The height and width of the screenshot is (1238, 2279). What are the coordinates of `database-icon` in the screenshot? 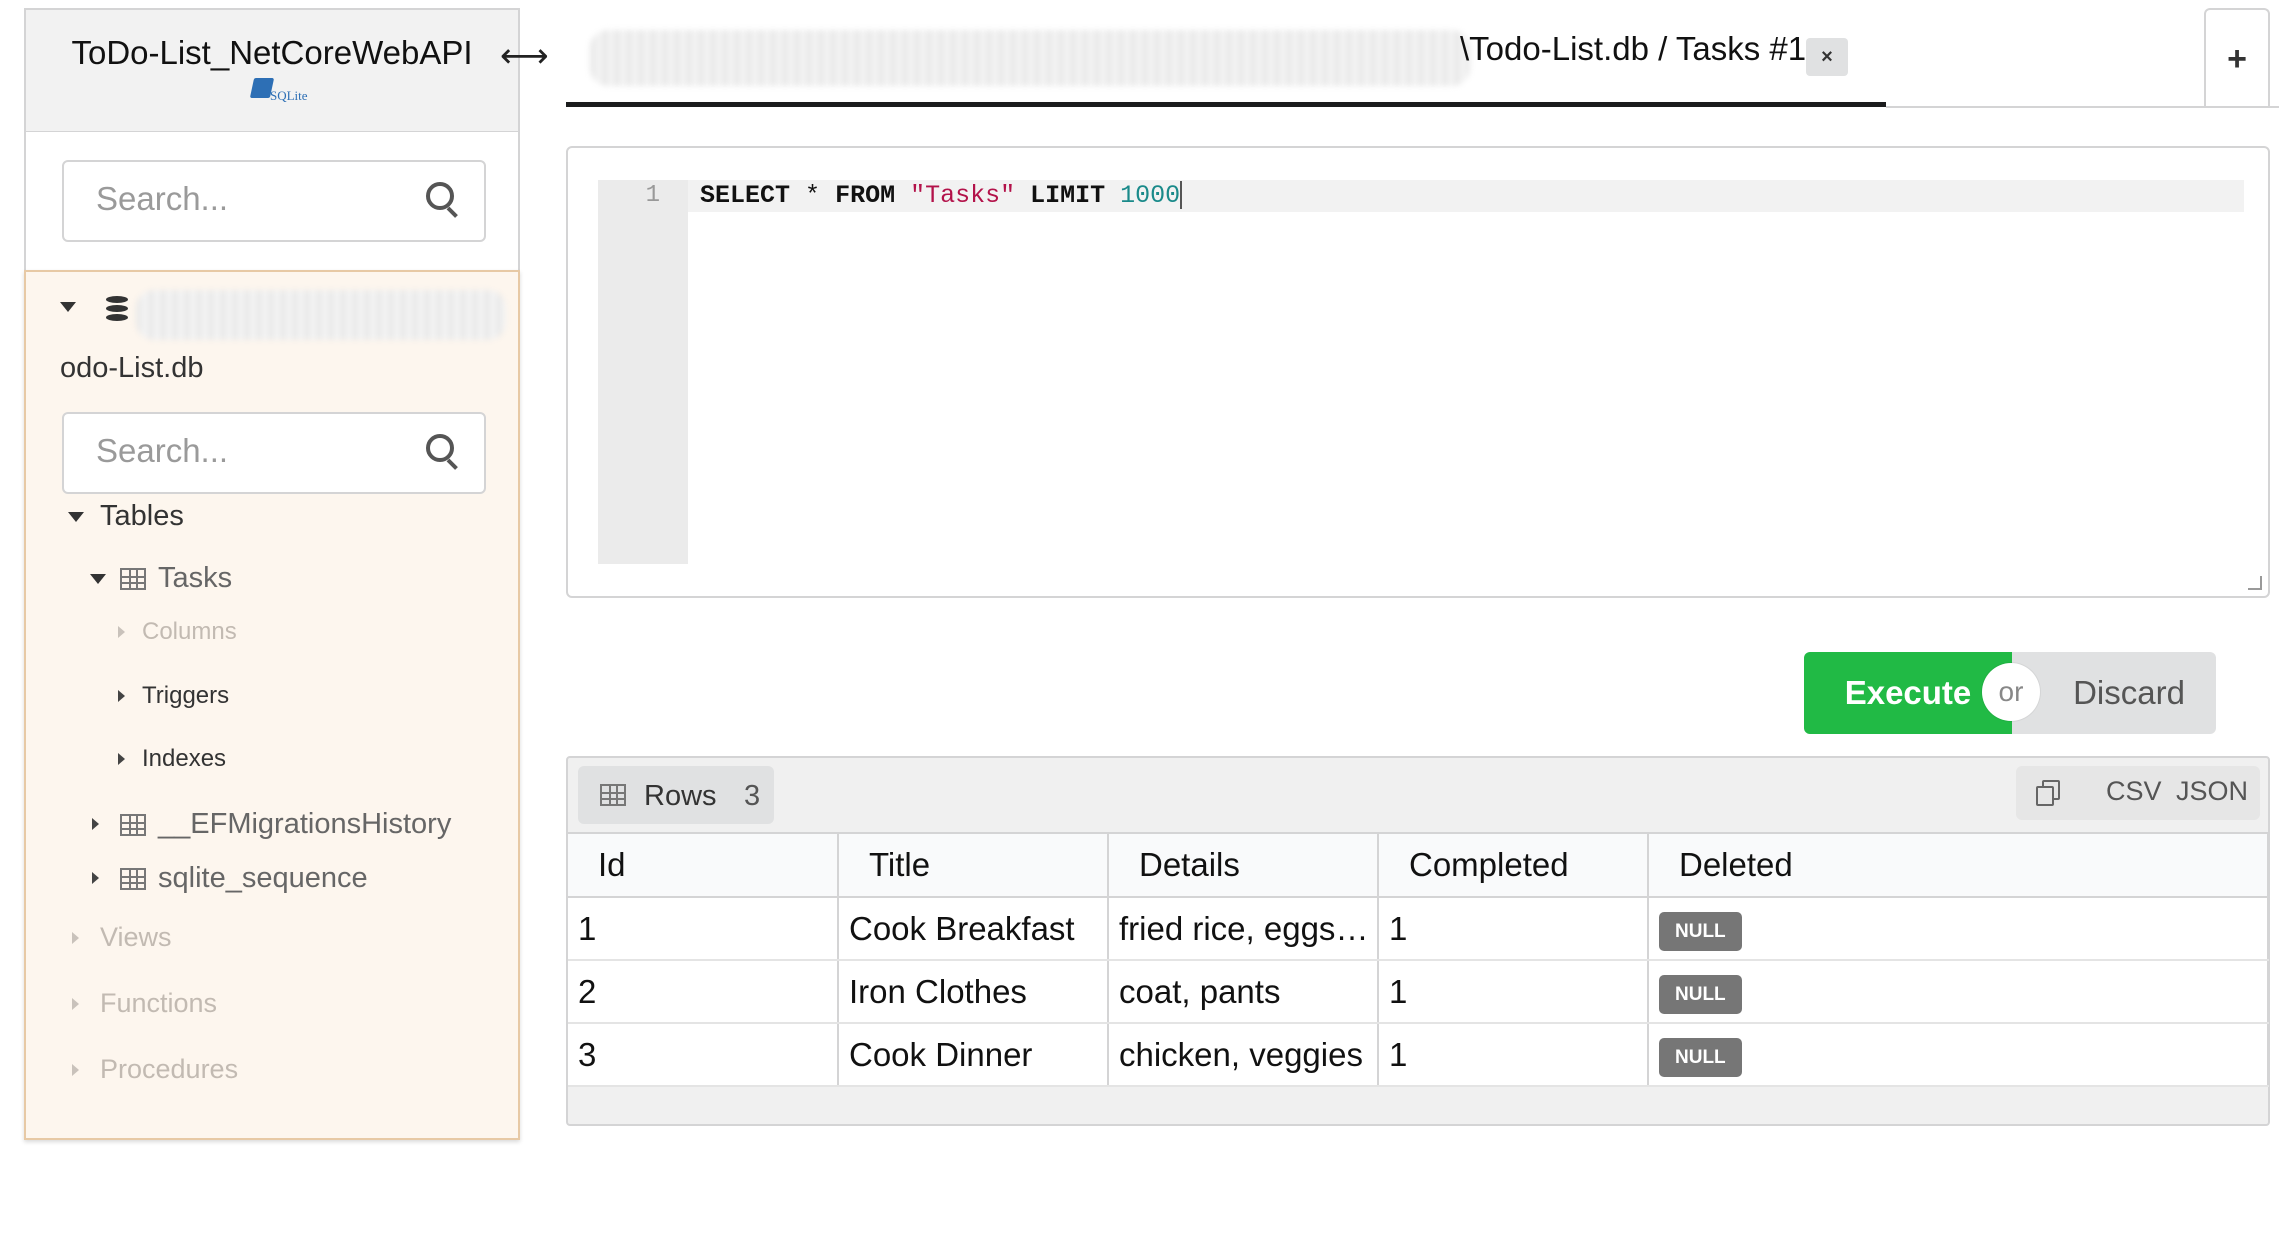 It's located at (117, 309).